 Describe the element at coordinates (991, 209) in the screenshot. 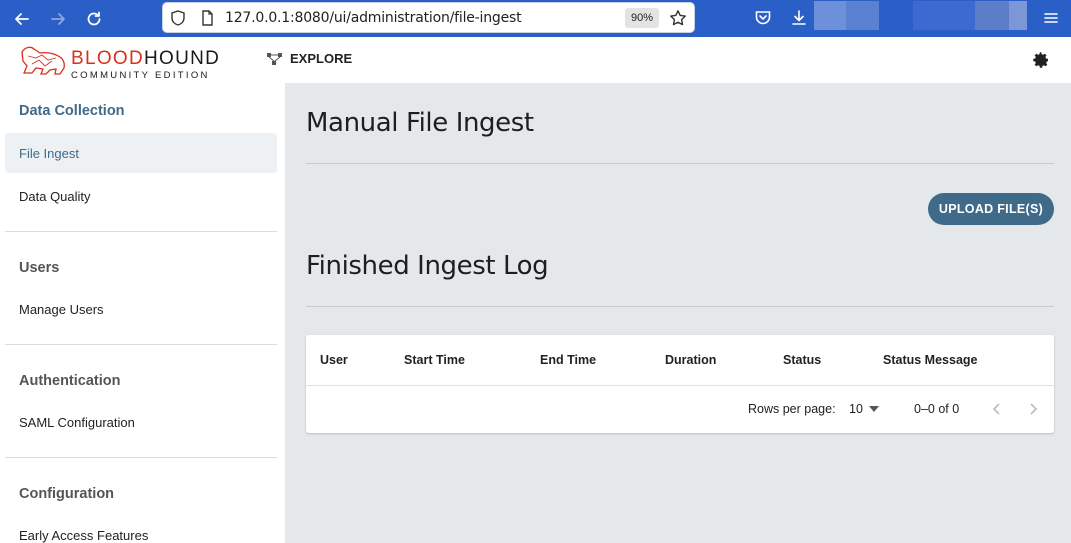

I see `upload-files-button: UPLOAD FILE(S)` at that location.